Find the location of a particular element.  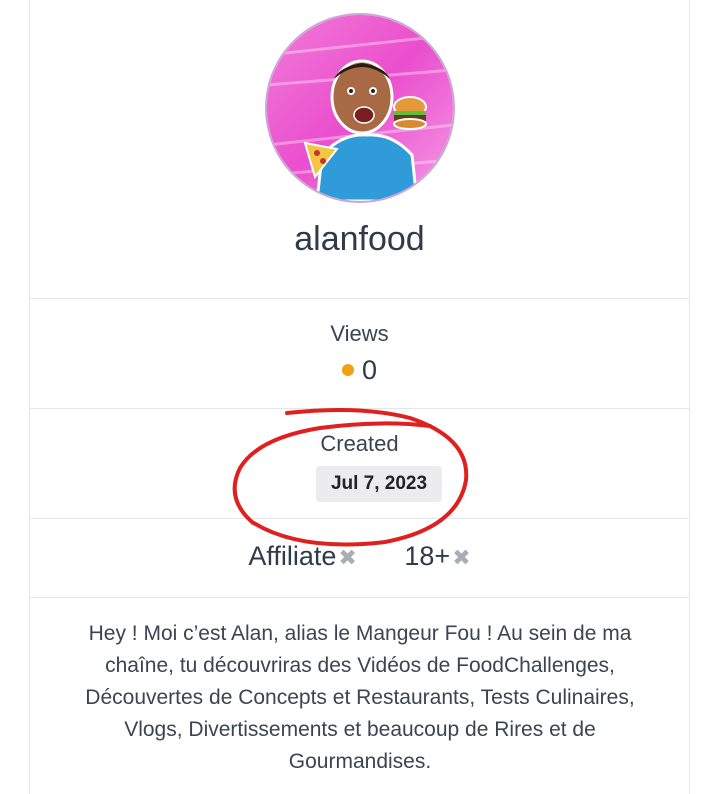

views-section: Views 0 is located at coordinates (359, 354).